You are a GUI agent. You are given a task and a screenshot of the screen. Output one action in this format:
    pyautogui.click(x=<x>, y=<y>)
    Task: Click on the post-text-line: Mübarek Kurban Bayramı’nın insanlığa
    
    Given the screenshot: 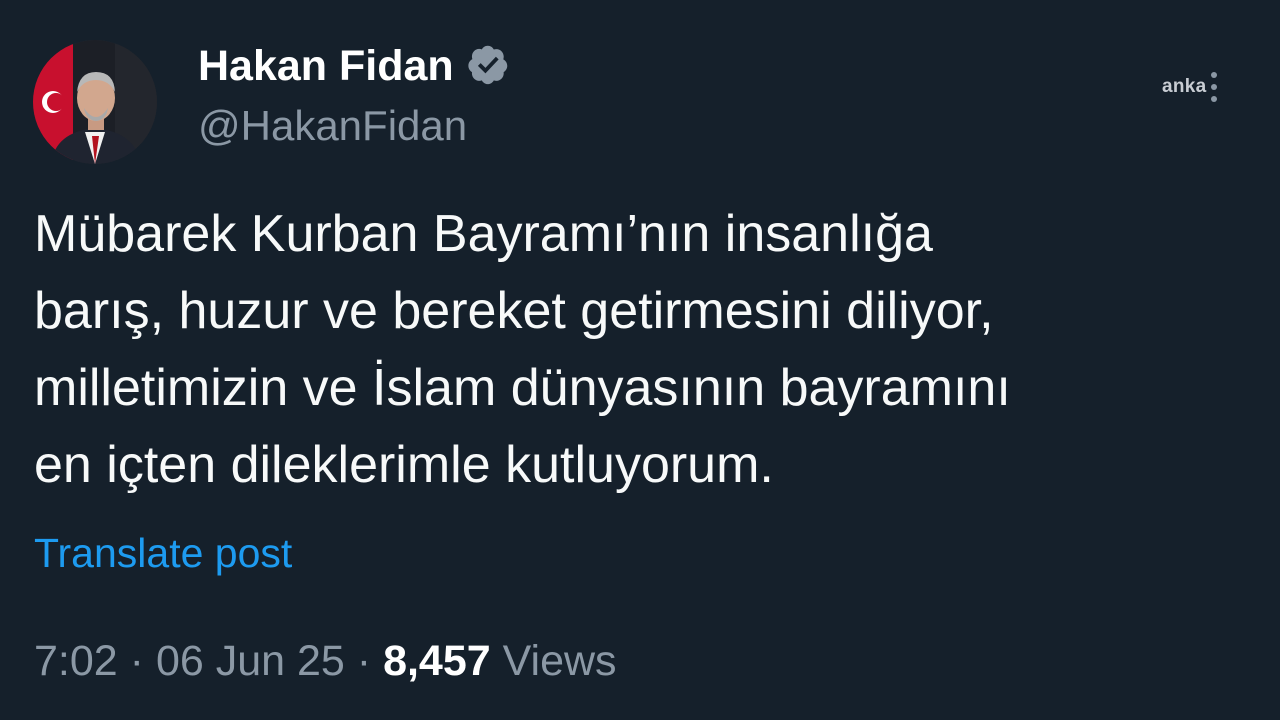 What is the action you would take?
    pyautogui.click(x=483, y=234)
    